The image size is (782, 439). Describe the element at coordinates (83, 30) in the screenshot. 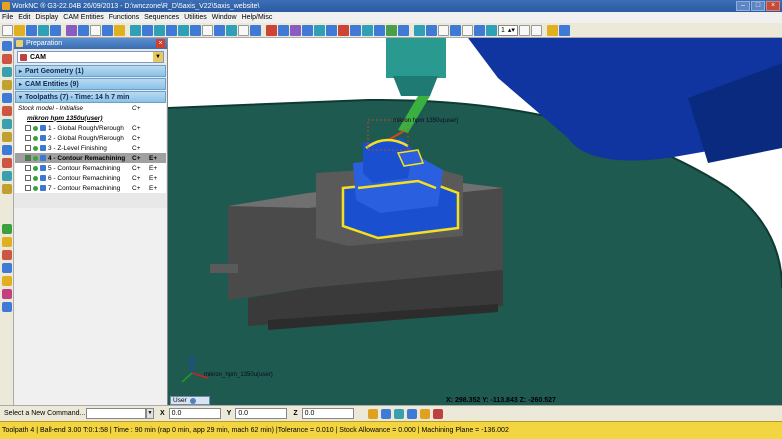

I see `redo-icon` at that location.